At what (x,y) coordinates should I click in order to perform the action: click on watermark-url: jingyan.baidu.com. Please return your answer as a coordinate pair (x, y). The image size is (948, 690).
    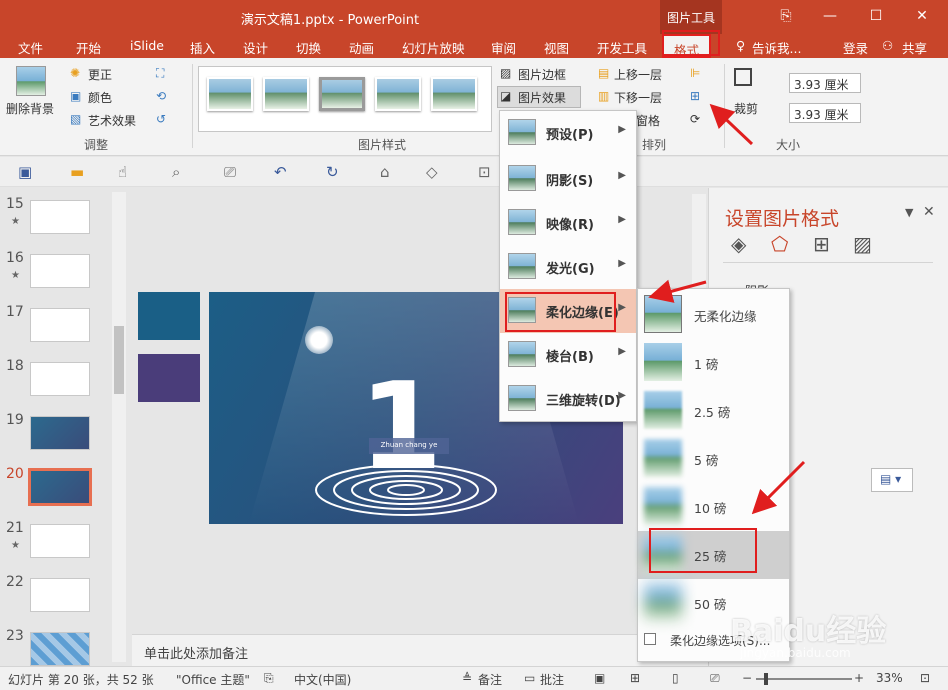
    Looking at the image, I should click on (795, 653).